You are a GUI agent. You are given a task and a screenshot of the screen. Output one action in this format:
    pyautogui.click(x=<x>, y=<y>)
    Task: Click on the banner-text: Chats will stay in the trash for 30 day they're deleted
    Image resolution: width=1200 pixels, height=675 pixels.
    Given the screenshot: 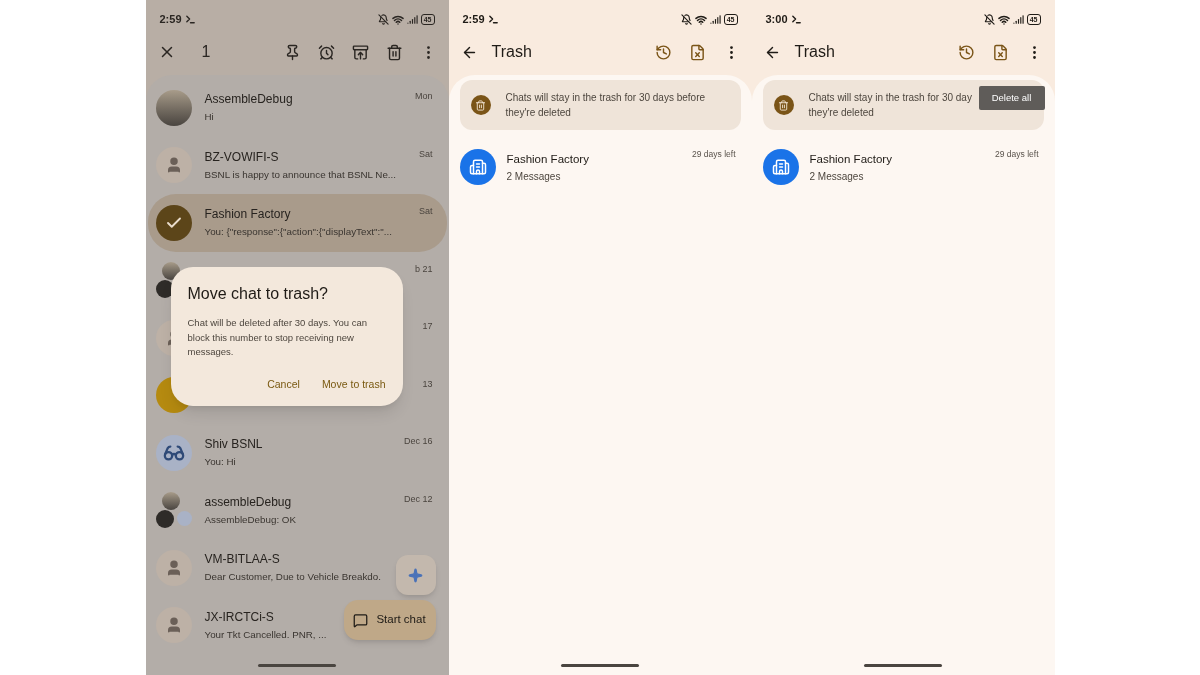 What is the action you would take?
    pyautogui.click(x=890, y=105)
    